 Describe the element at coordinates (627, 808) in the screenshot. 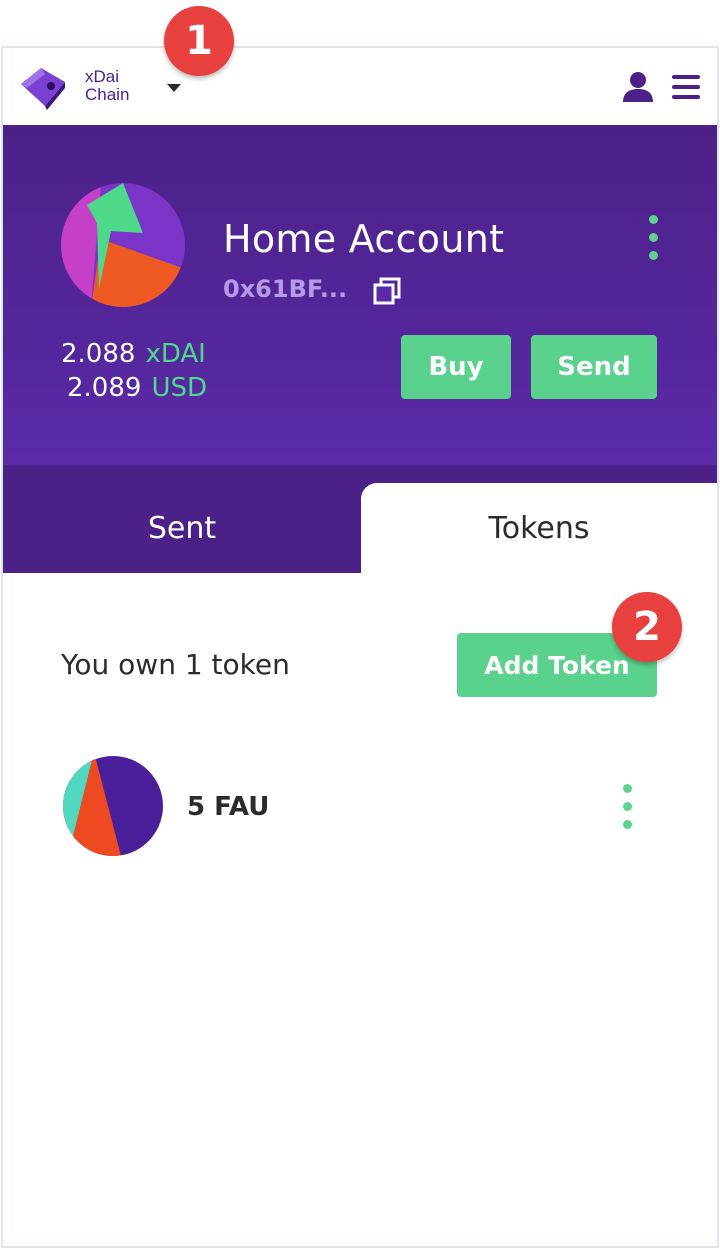

I see `token-options-kebab-icon` at that location.